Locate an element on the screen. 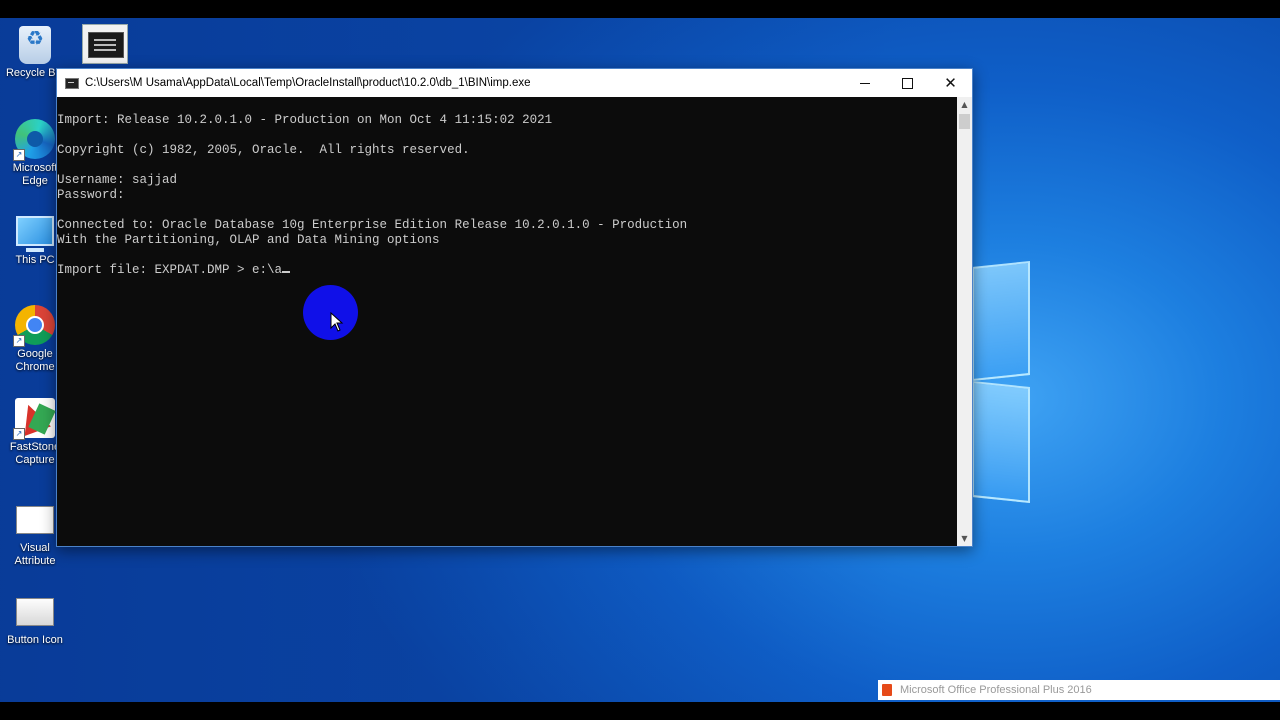 This screenshot has height=720, width=1280. edge-icon: ↗ is located at coordinates (34, 140).